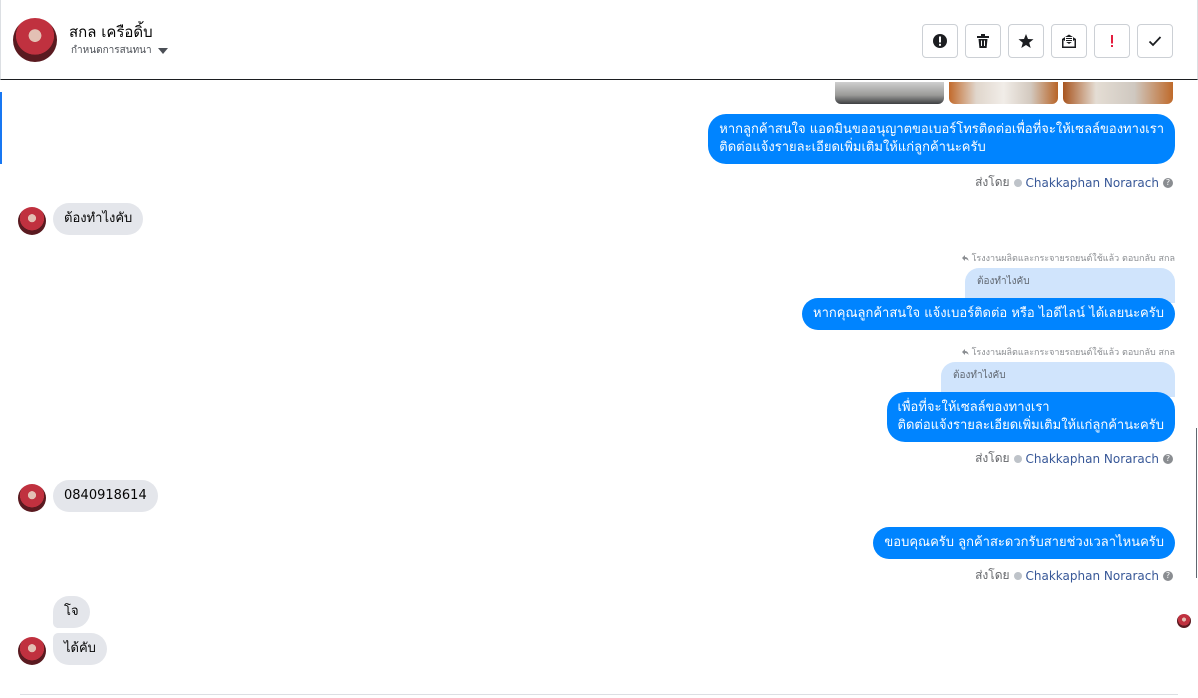 This screenshot has height=698, width=1198. I want to click on star-button, so click(1026, 41).